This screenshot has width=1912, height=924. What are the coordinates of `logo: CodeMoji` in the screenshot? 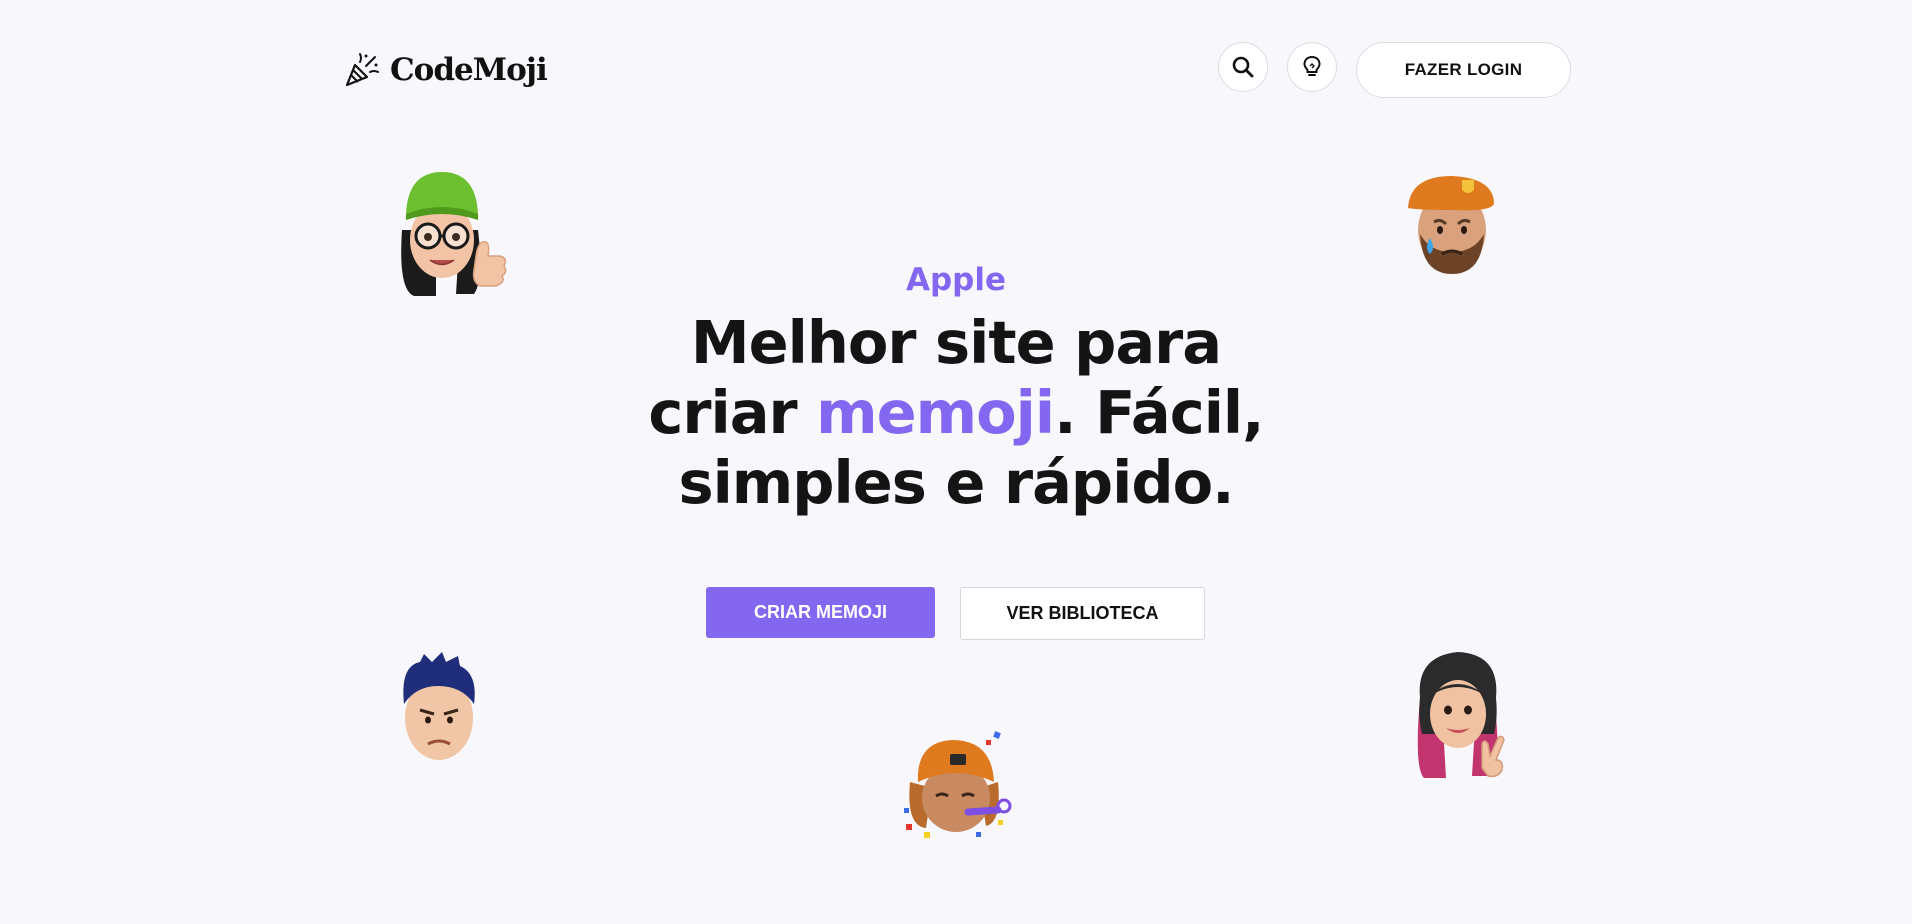 It's located at (446, 70).